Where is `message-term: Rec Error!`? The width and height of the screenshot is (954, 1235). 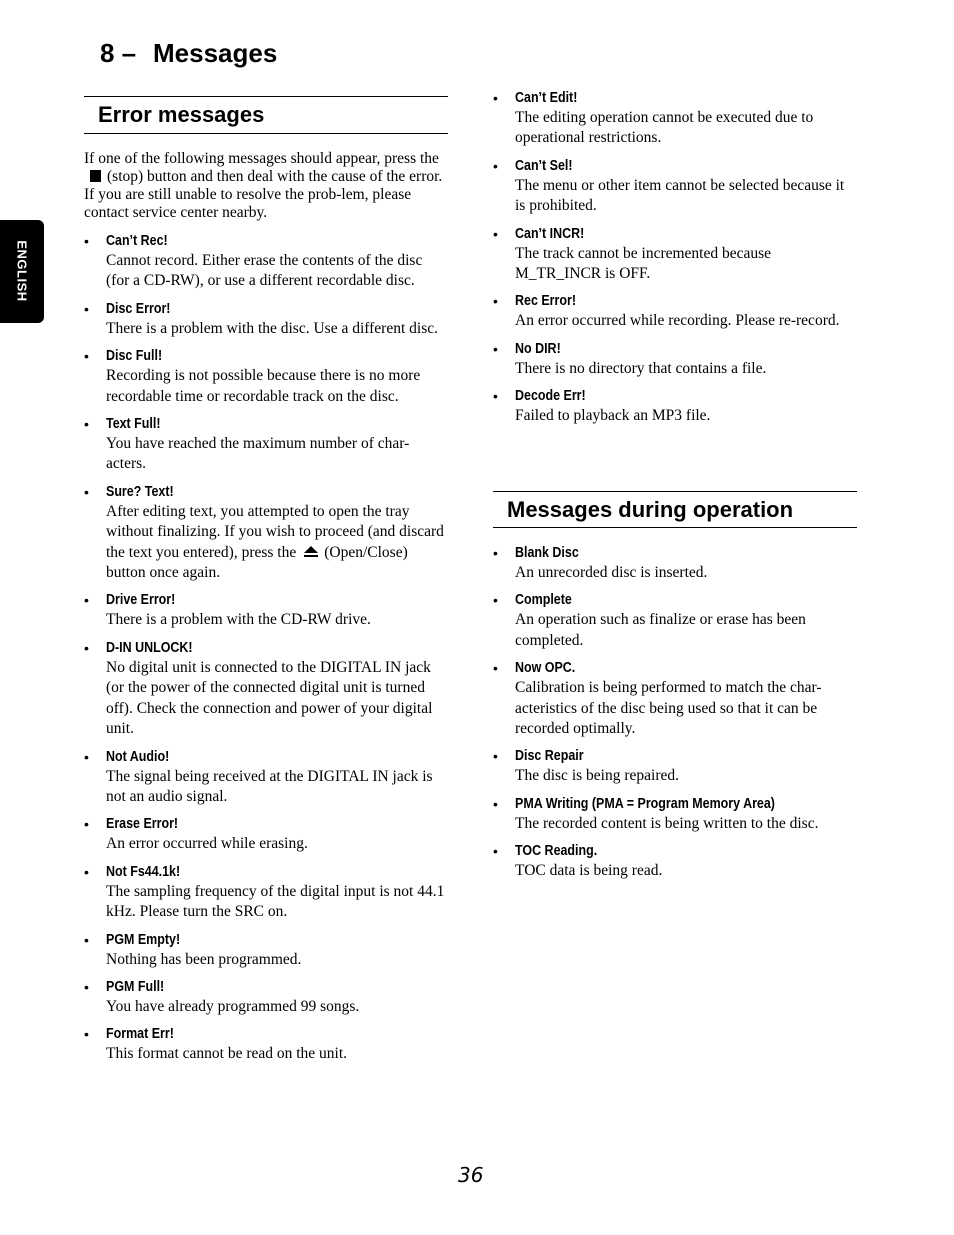
message-term: Rec Error! is located at coordinates (545, 301).